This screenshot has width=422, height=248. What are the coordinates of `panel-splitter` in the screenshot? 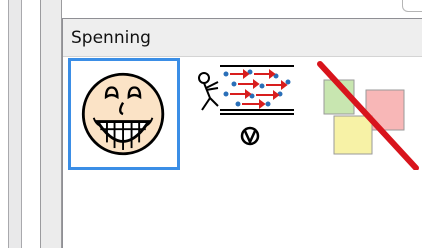 It's located at (51, 124).